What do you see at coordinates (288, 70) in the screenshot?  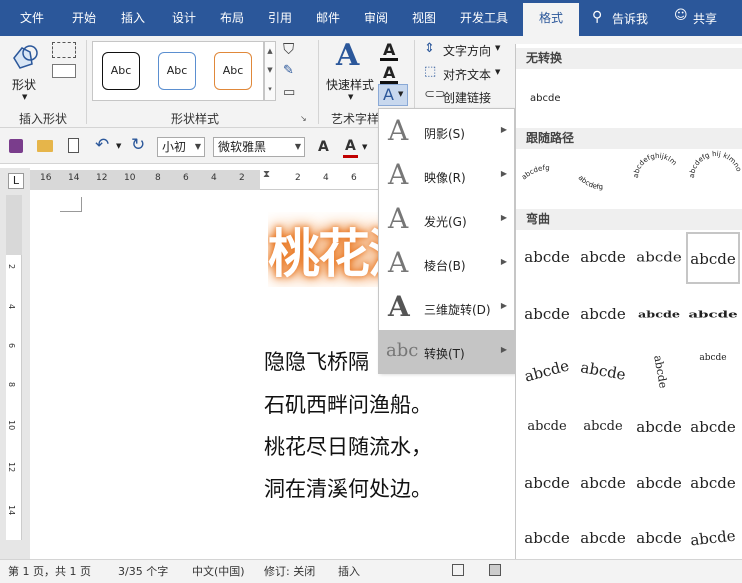 I see `shape-outline-icon: ✎` at bounding box center [288, 70].